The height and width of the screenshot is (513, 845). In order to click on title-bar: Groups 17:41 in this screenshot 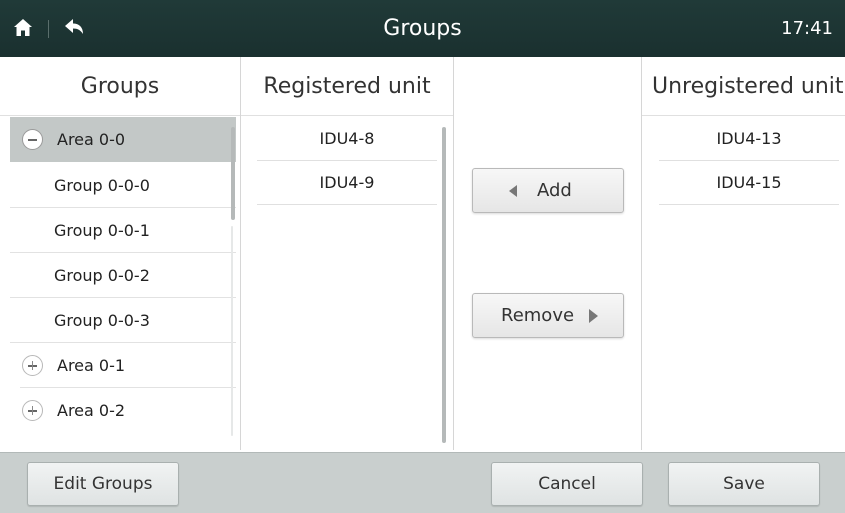, I will do `click(422, 28)`.